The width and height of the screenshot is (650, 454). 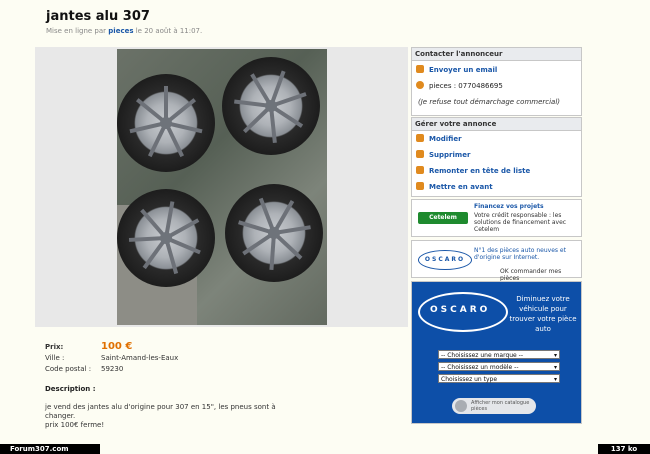 I want to click on brand-select-value: -- Choisissez une marque --, so click(x=482, y=355).